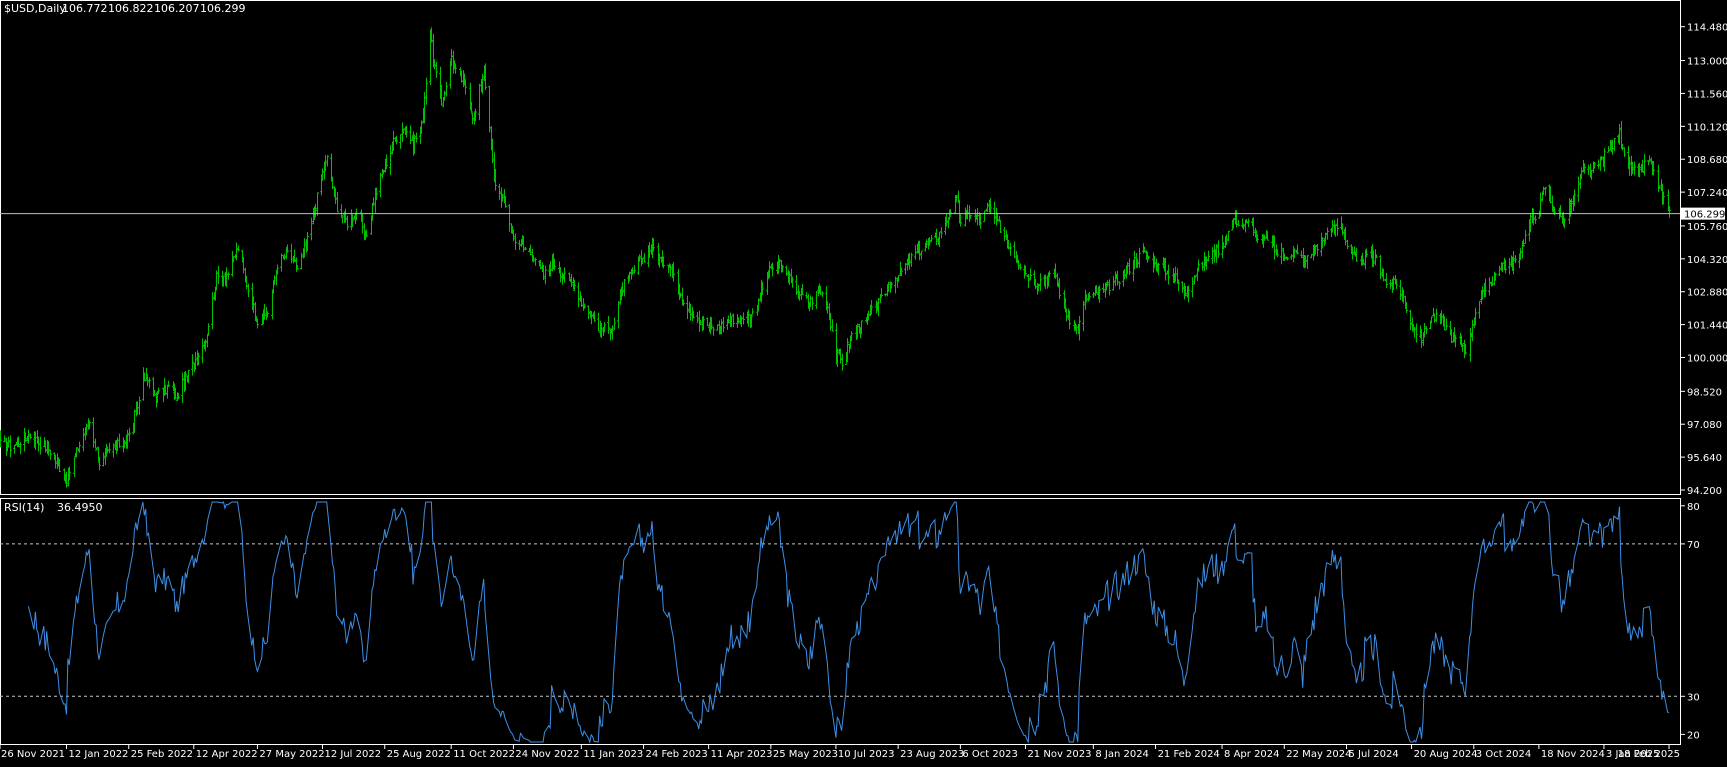 Image resolution: width=1727 pixels, height=767 pixels. Describe the element at coordinates (1693, 697) in the screenshot. I see `rsi-tick-label: 30` at that location.